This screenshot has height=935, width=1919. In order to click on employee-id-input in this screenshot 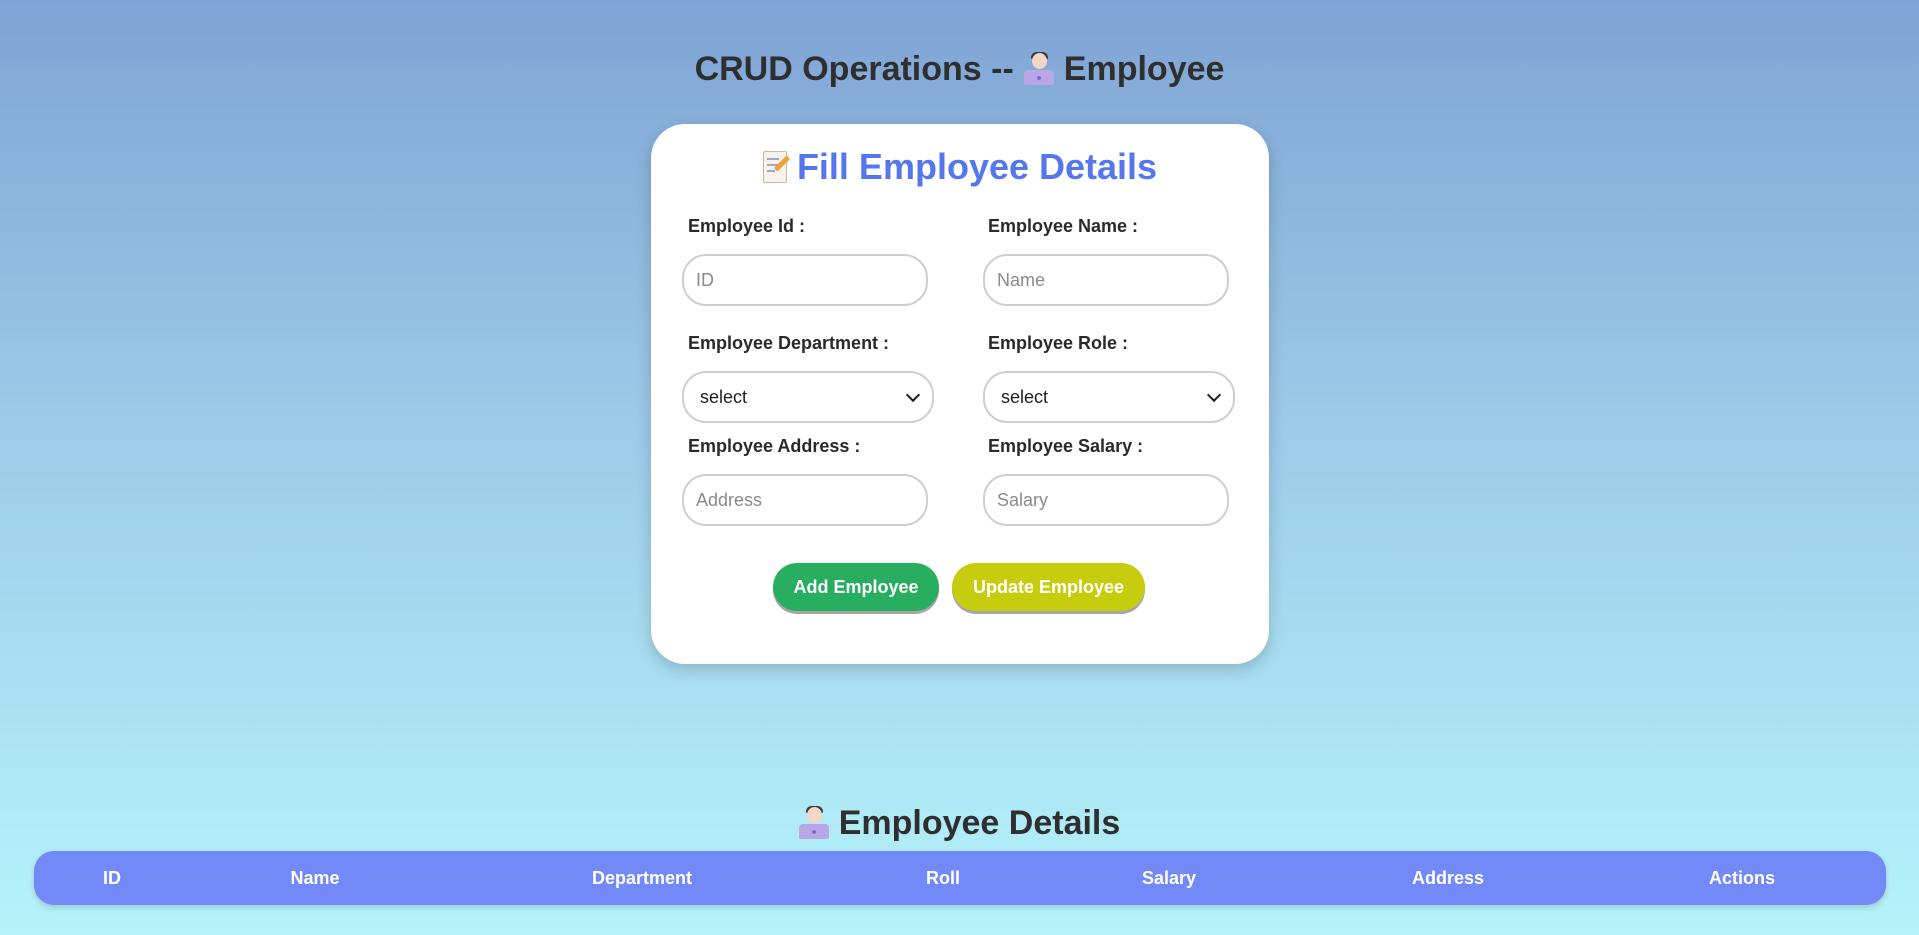, I will do `click(805, 280)`.